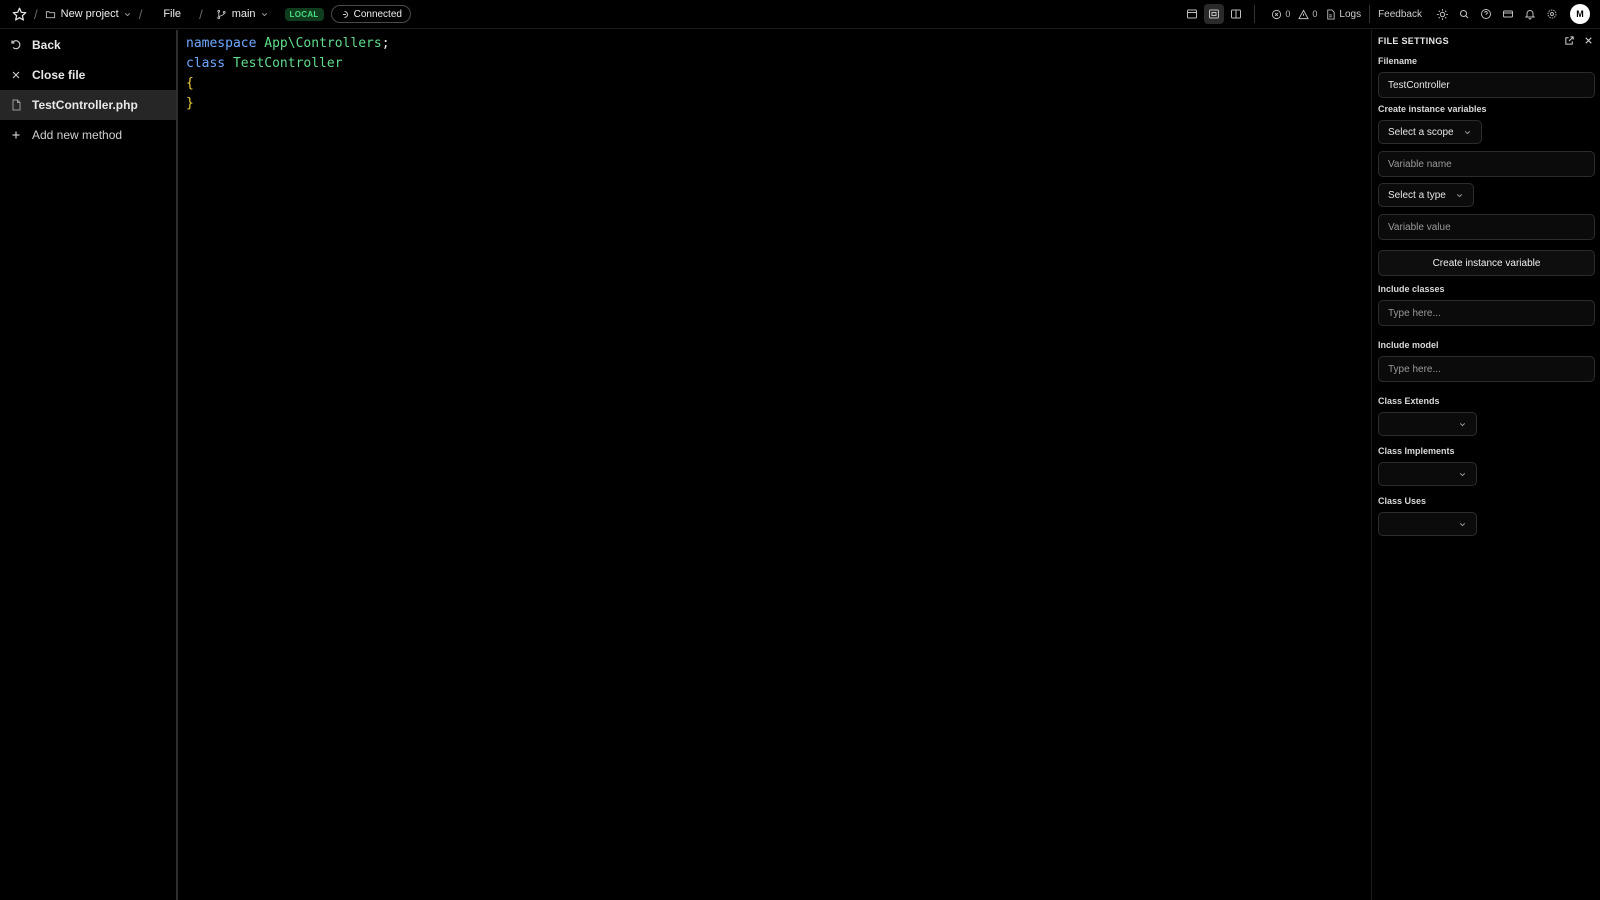 Image resolution: width=1600 pixels, height=900 pixels. What do you see at coordinates (19, 14) in the screenshot?
I see `logo-star-icon` at bounding box center [19, 14].